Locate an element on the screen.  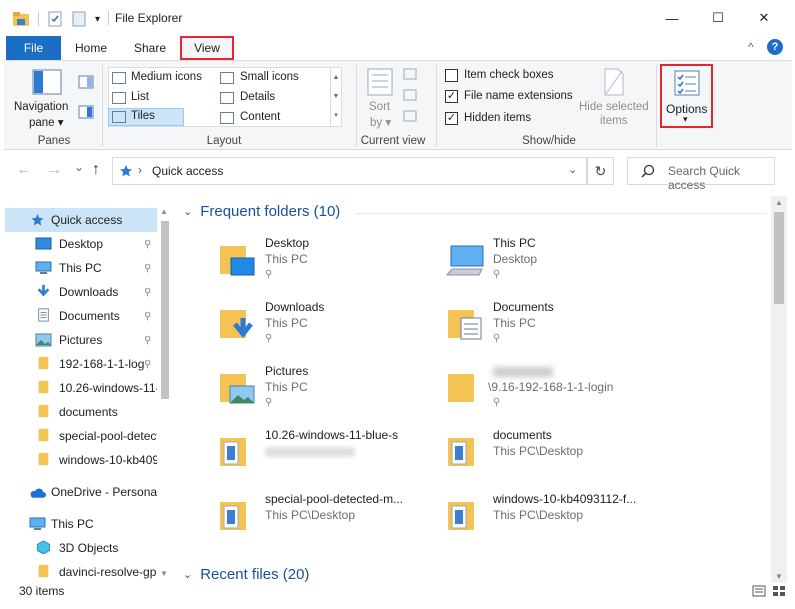
sidebar-item-folder: davinci-resolve-gp is located at coordinates (82, 571).